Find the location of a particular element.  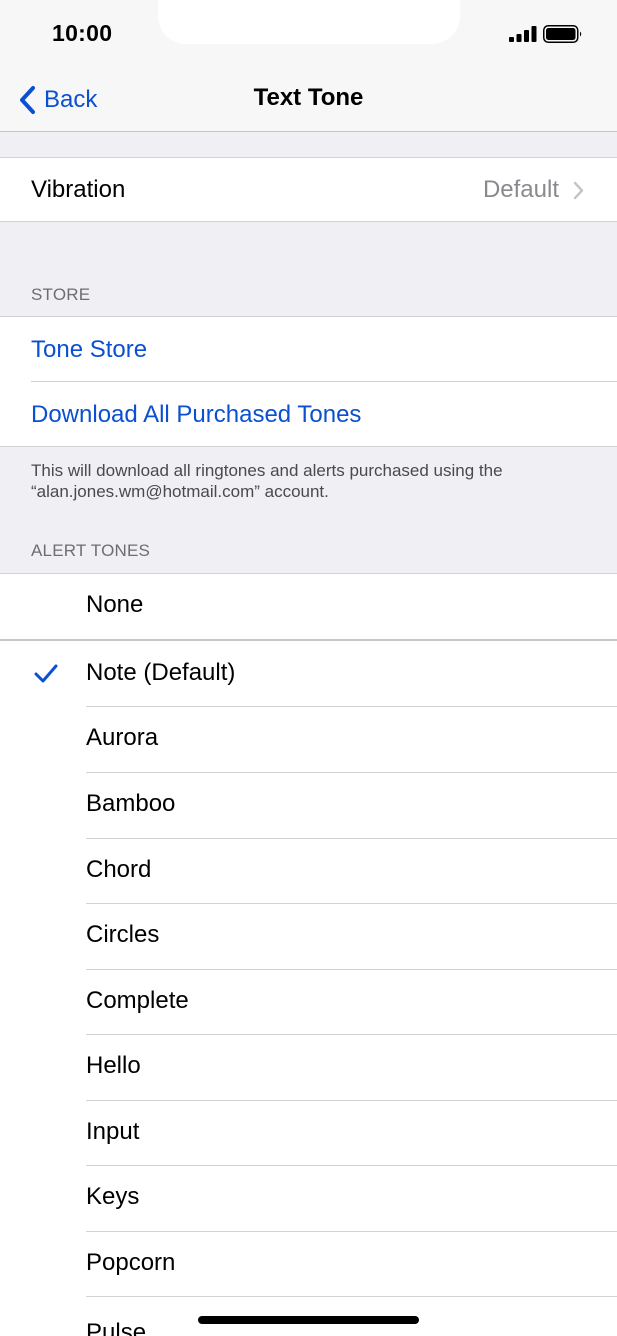

chevron-right-icon is located at coordinates (578, 190).